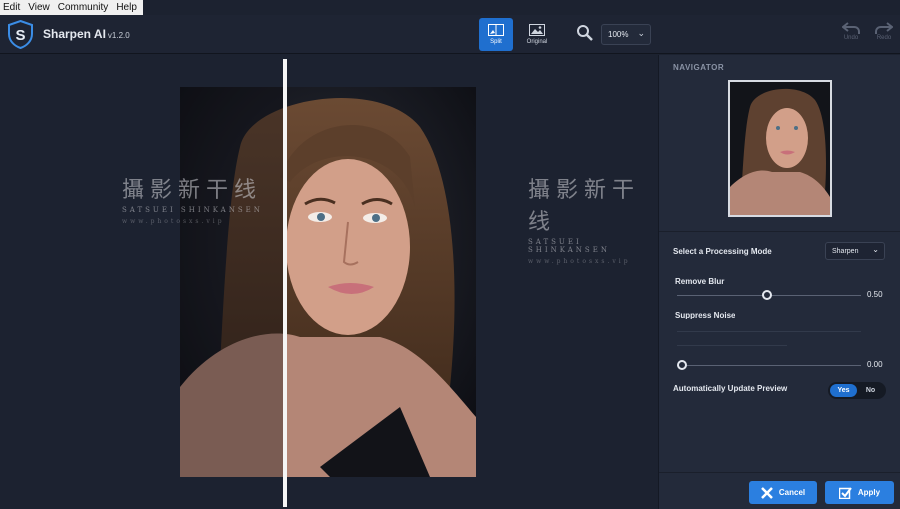  Describe the element at coordinates (845, 251) in the screenshot. I see `processing-mode-value: Sharpen` at that location.